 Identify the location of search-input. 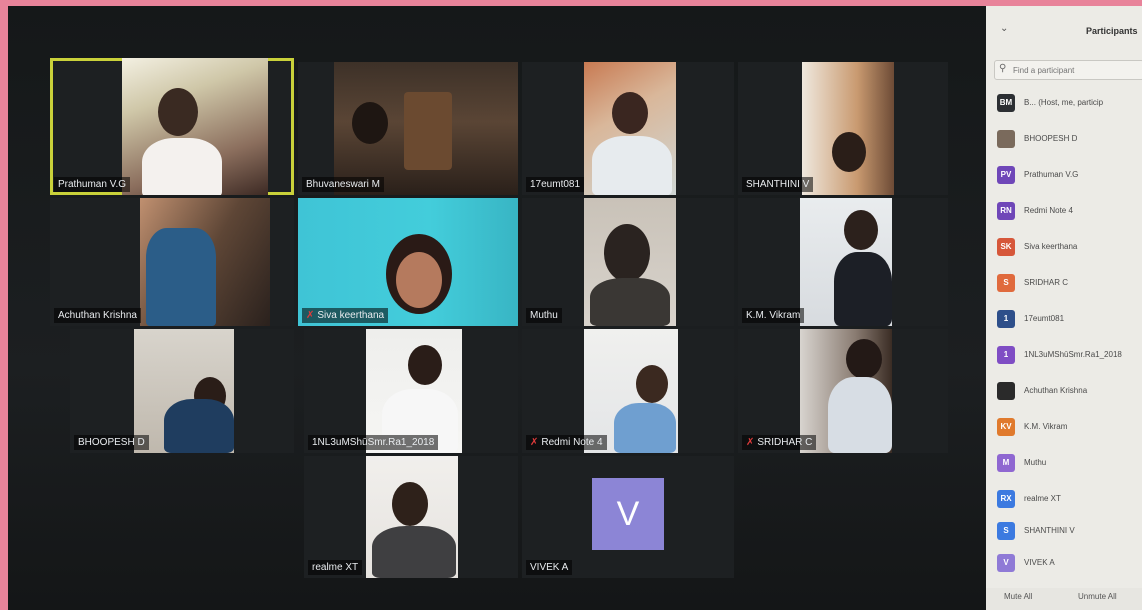
(1076, 70).